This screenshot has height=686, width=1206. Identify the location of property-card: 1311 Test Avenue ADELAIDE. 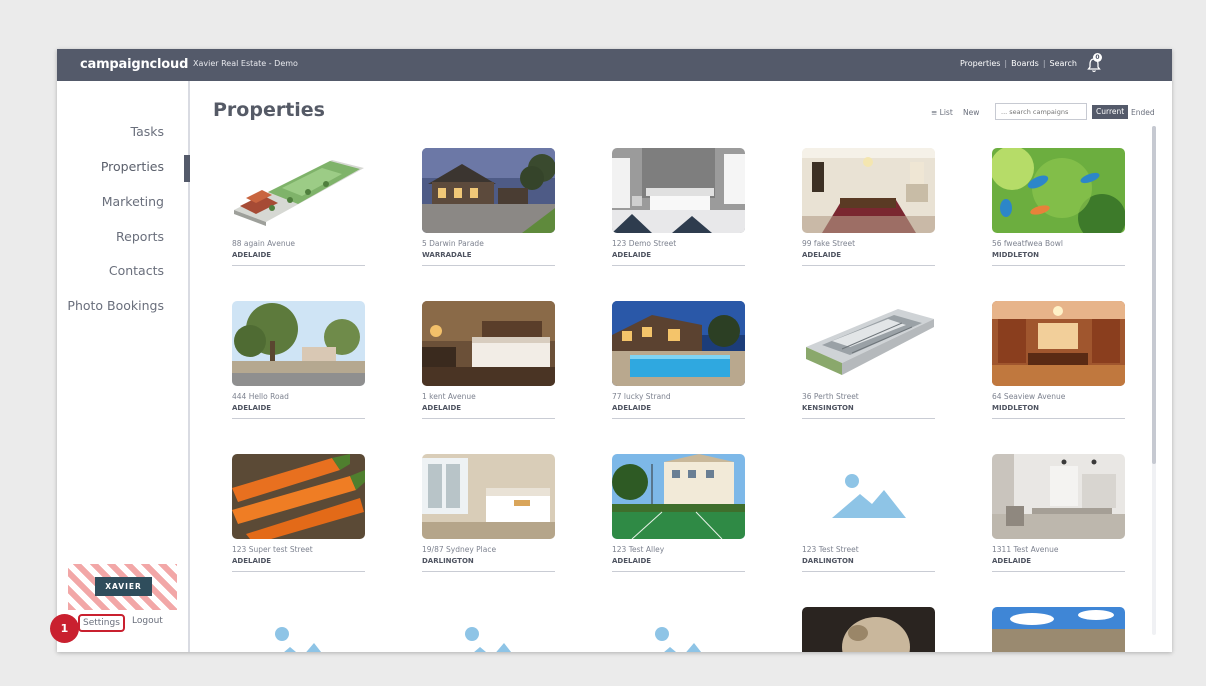
(1058, 513).